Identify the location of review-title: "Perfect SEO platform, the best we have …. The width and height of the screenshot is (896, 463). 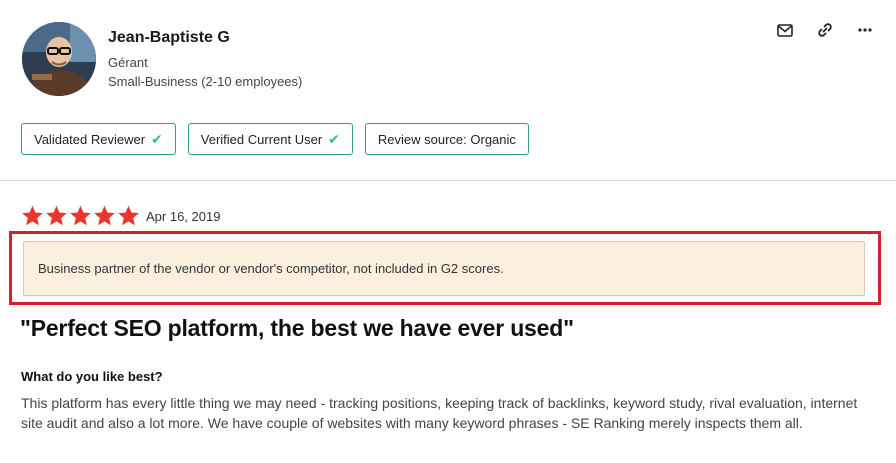
(297, 328).